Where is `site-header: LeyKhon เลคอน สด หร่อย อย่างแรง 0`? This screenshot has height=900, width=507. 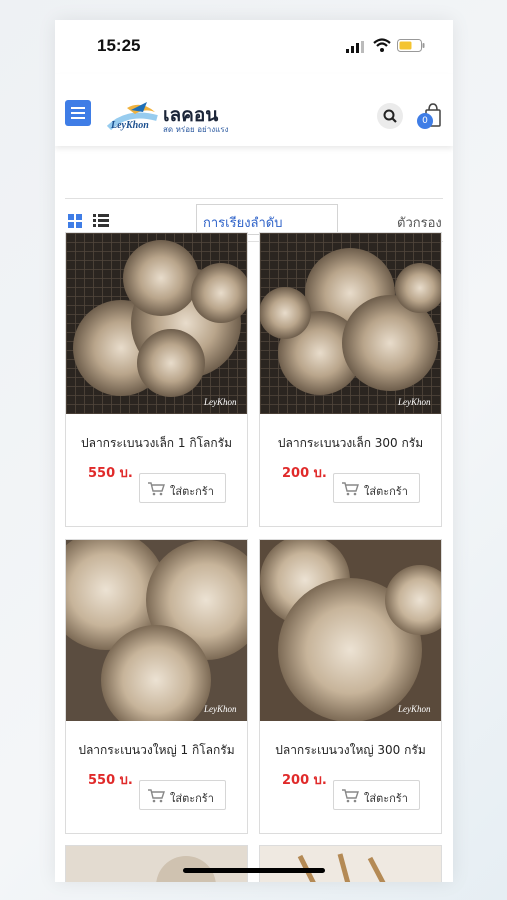
site-header: LeyKhon เลคอน สด หร่อย อย่างแรง 0 is located at coordinates (254, 110).